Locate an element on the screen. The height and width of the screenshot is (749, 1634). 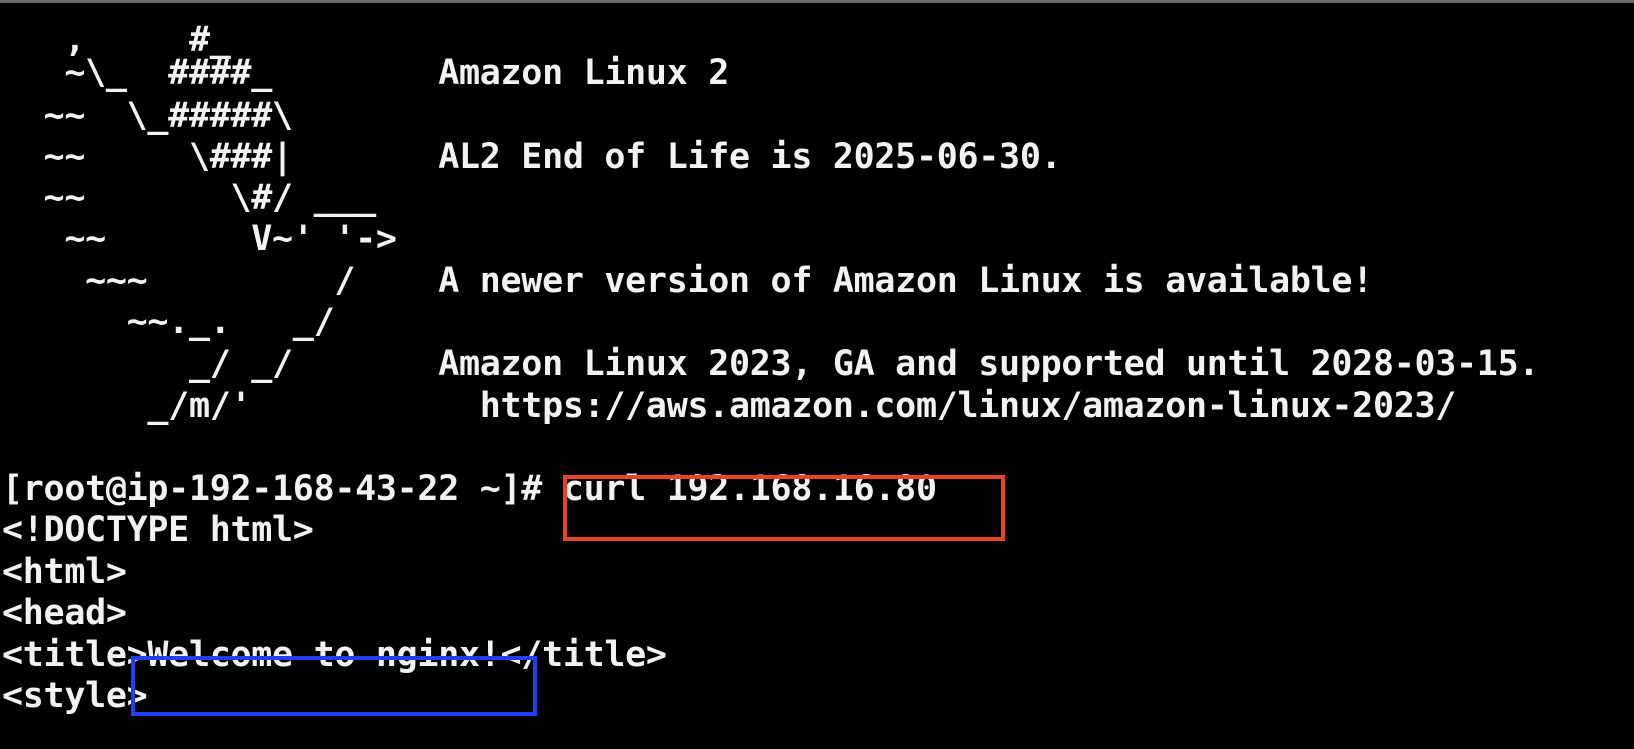
output-html-tag: <html> is located at coordinates (64, 572).